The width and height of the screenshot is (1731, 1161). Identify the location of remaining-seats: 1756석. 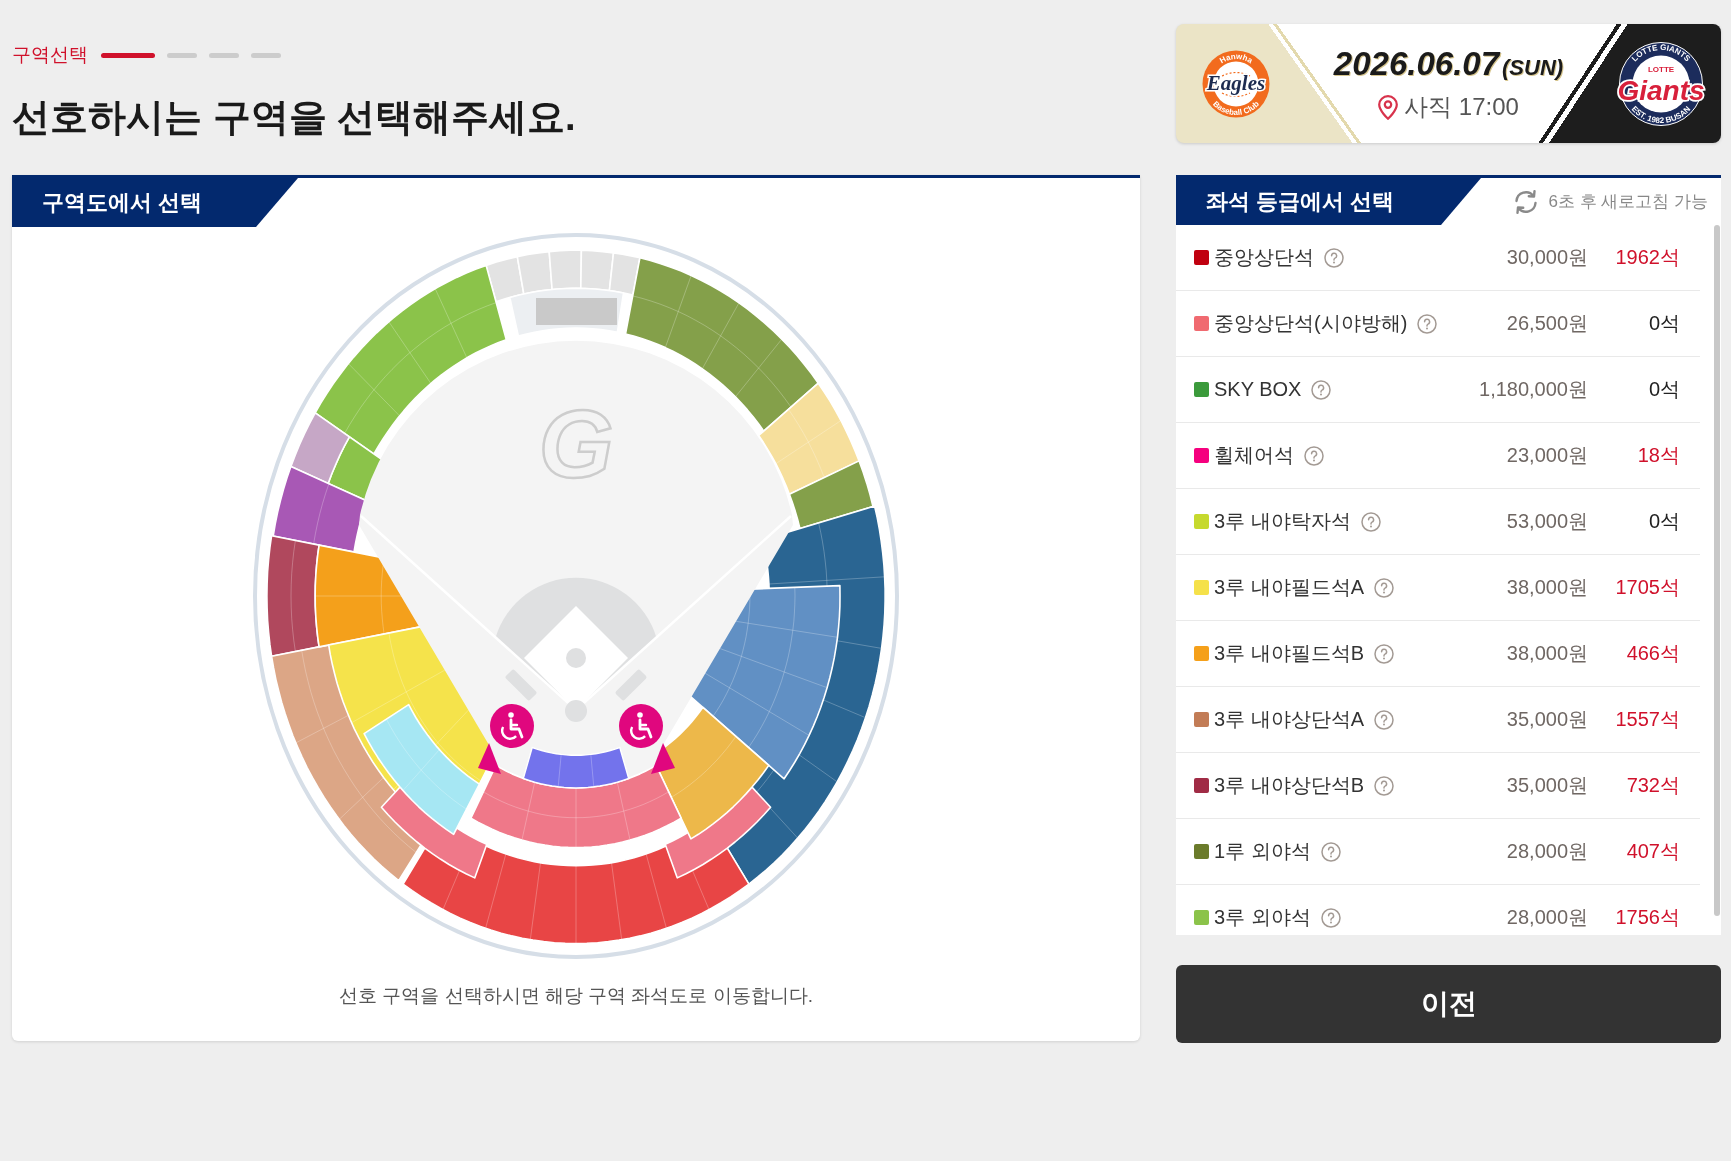
(1634, 917).